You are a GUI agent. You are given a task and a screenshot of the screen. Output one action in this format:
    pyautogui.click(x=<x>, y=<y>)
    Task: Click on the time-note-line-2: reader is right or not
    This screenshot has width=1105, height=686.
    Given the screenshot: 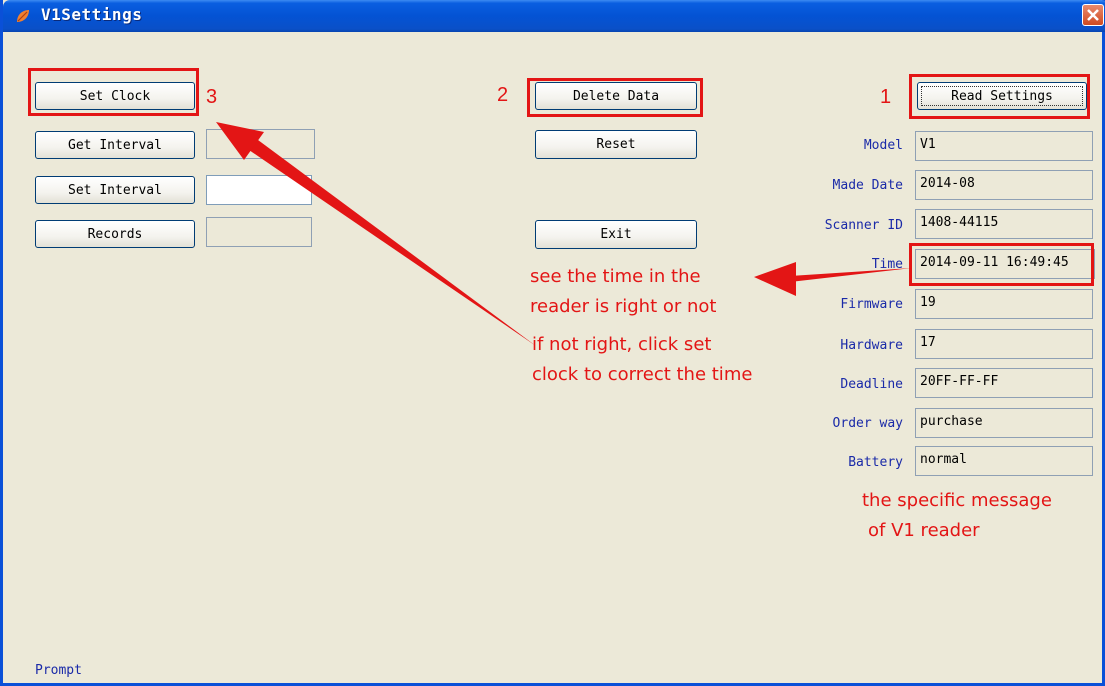 What is the action you would take?
    pyautogui.click(x=623, y=306)
    